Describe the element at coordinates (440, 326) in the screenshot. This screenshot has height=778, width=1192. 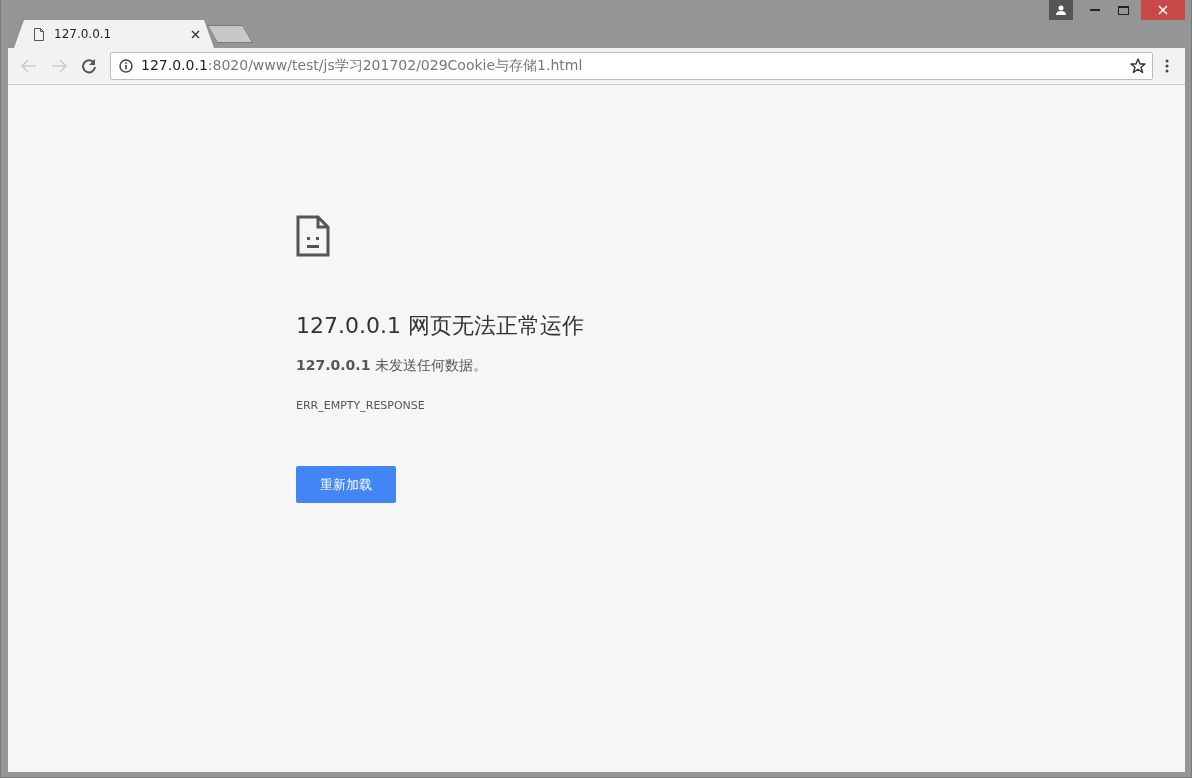
I see `error-heading: 127.0.0.1 网页无法正常运作` at that location.